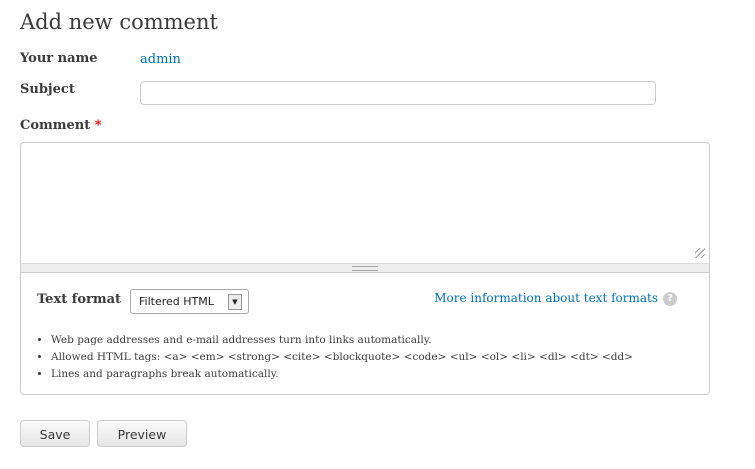 The width and height of the screenshot is (755, 469). What do you see at coordinates (55, 125) in the screenshot?
I see `comment-label-text: Comment` at bounding box center [55, 125].